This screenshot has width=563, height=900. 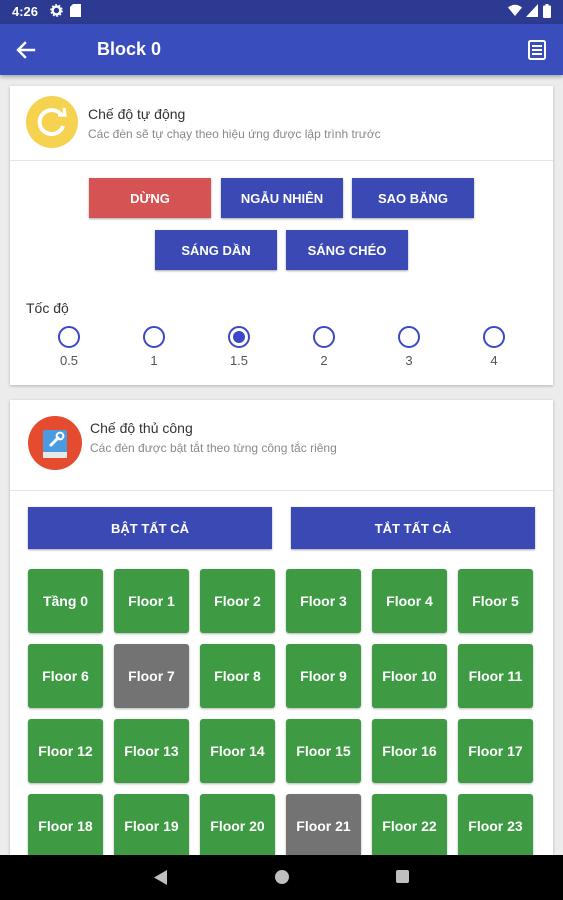 What do you see at coordinates (409, 826) in the screenshot?
I see `floor-switch-22: Floor 22` at bounding box center [409, 826].